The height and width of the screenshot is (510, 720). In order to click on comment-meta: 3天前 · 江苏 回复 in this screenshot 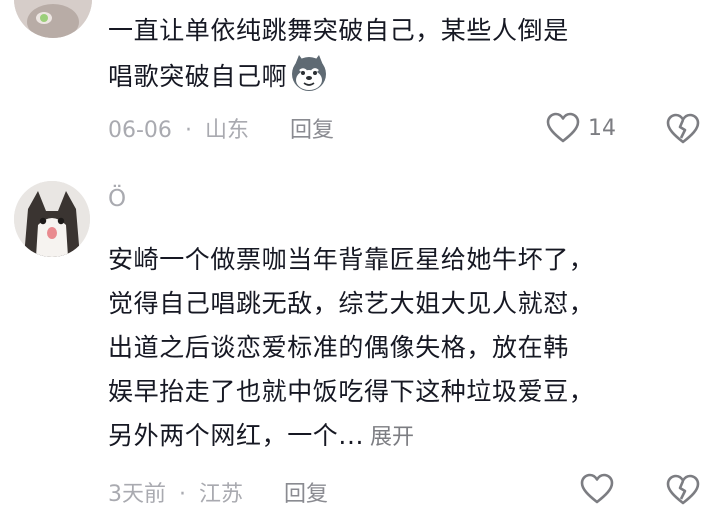, I will do `click(218, 492)`.